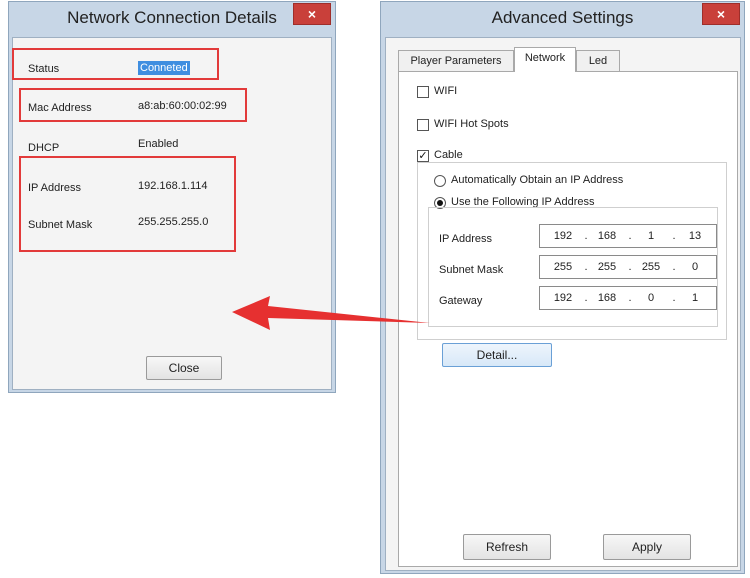 The width and height of the screenshot is (750, 578). What do you see at coordinates (598, 61) in the screenshot?
I see `tab-led: Led` at bounding box center [598, 61].